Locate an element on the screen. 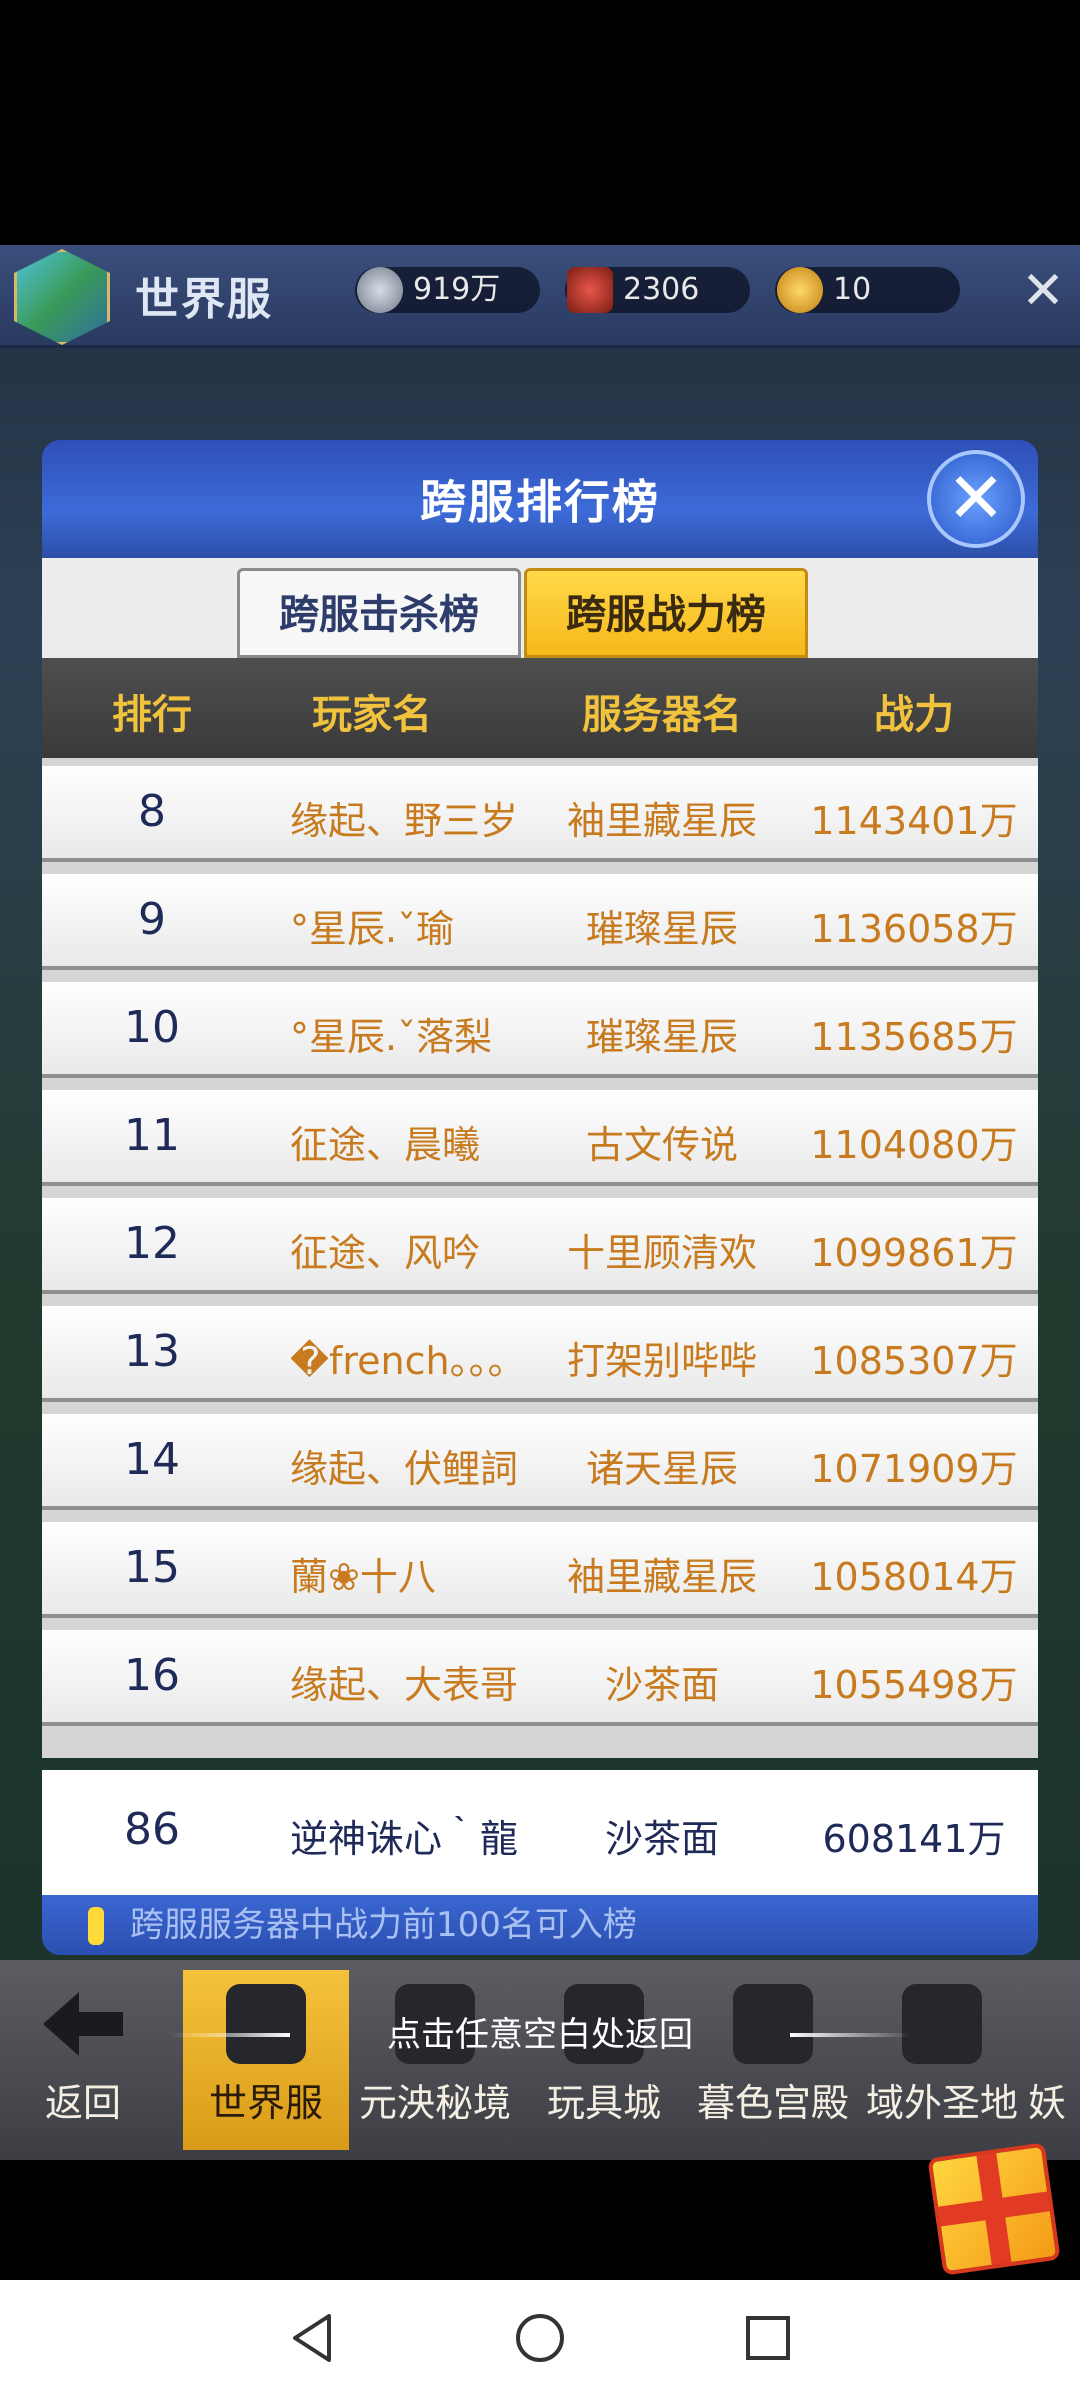  row-power: 1099861万 is located at coordinates (914, 1253).